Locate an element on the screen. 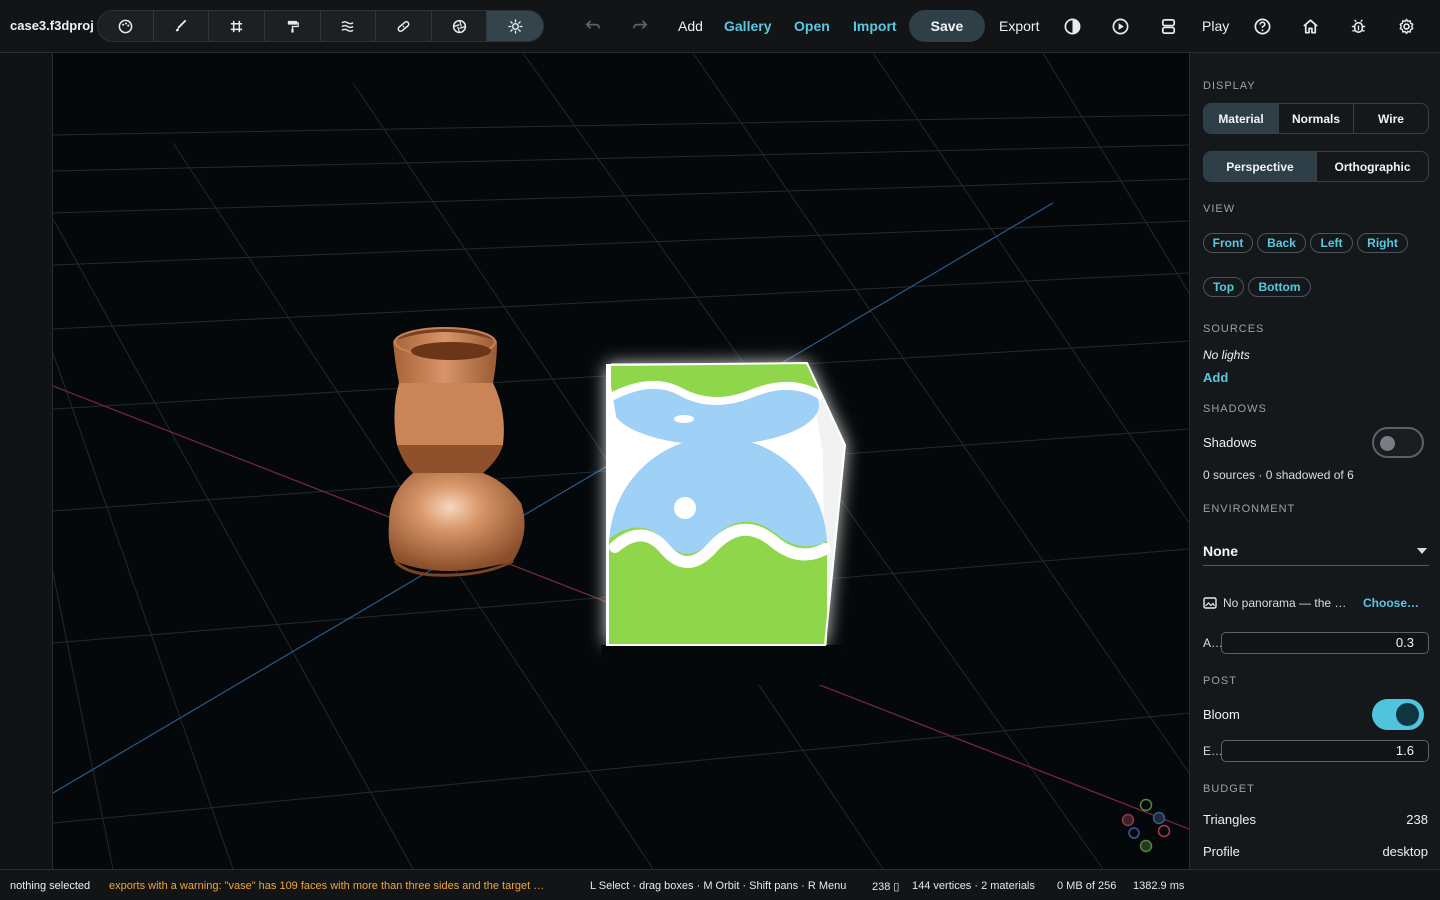 The width and height of the screenshot is (1440, 900). settings-button is located at coordinates (1406, 26).